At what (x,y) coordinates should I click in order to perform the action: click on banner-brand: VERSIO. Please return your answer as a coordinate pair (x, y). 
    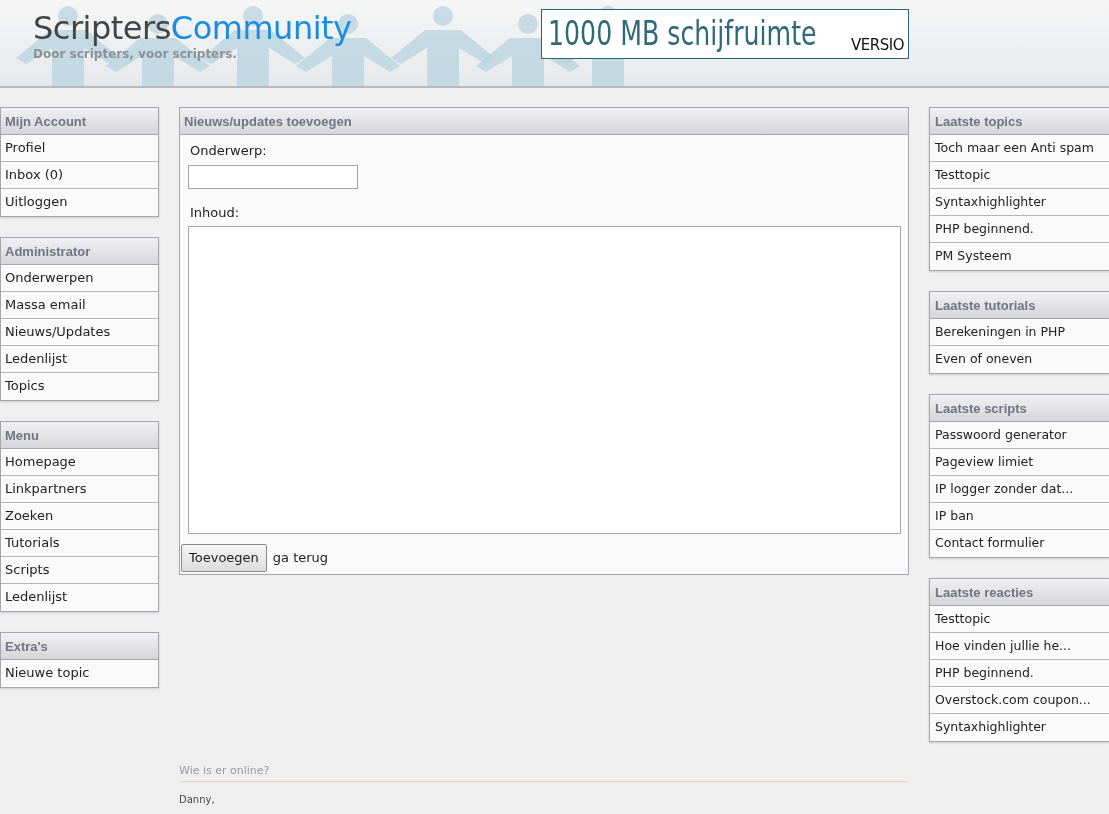
    Looking at the image, I should click on (877, 45).